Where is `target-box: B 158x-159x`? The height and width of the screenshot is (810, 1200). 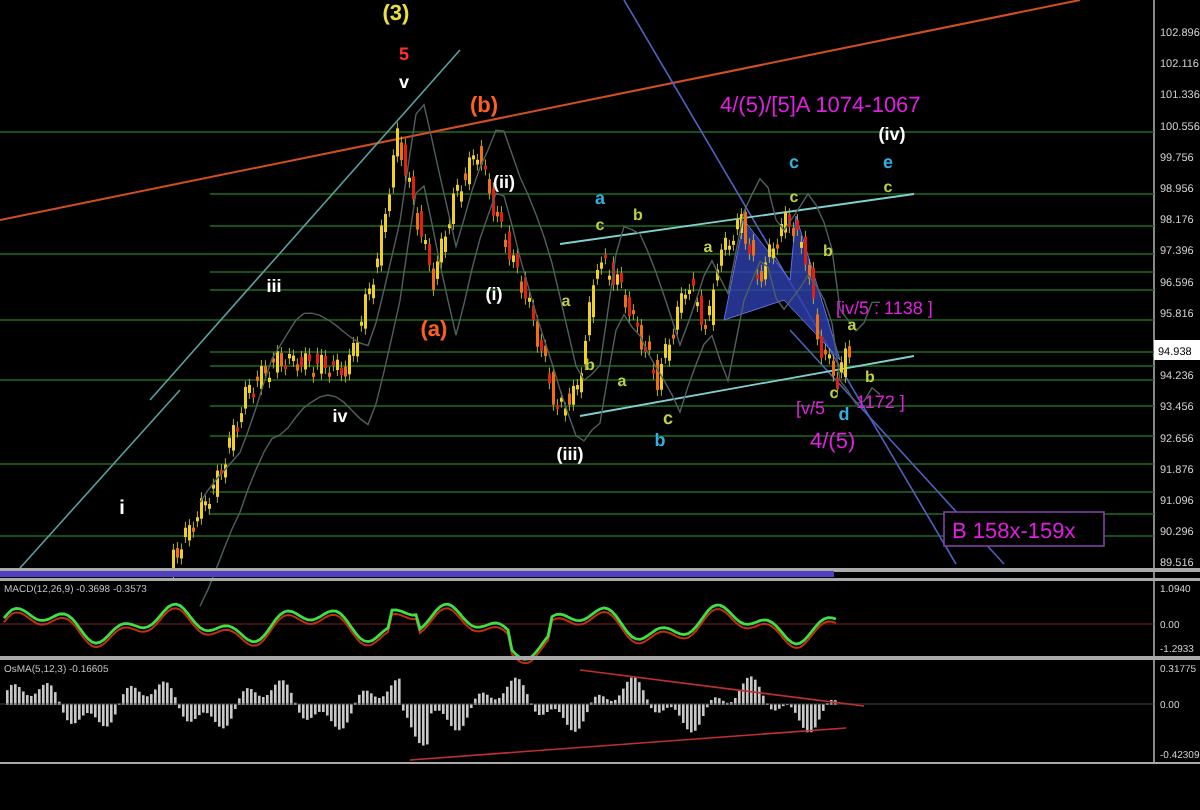
target-box: B 158x-159x is located at coordinates (1024, 529).